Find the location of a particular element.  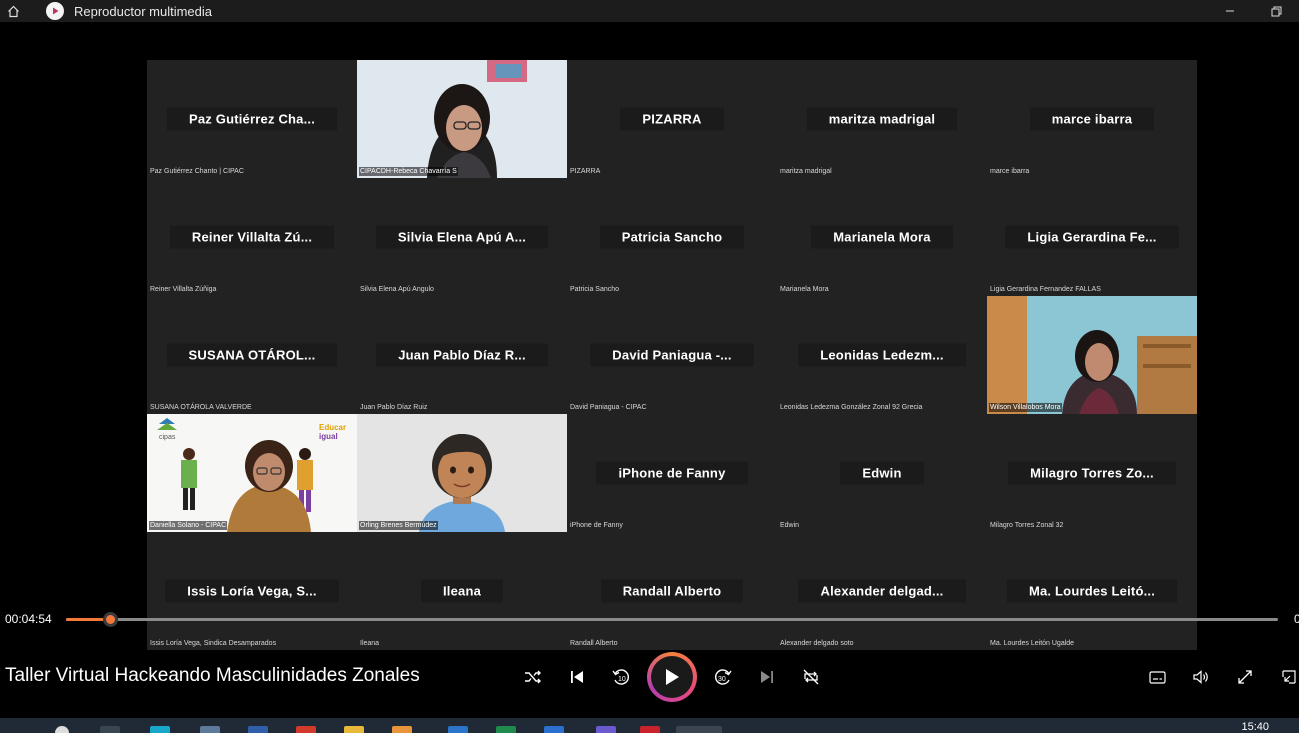

firefox-icon is located at coordinates (402, 729).